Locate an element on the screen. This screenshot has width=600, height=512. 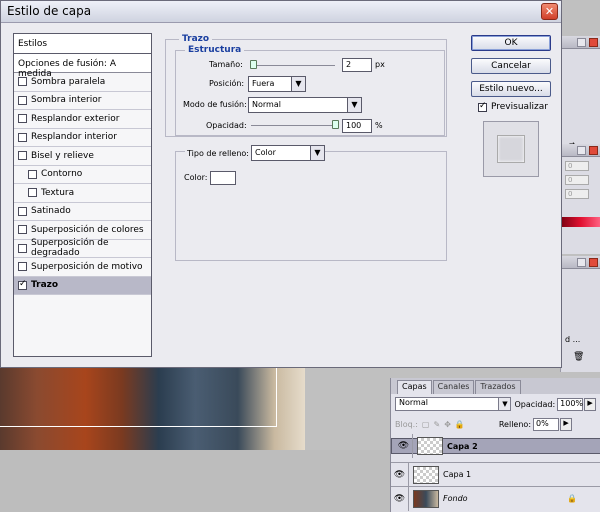
lock-move-icon: ✥ is located at coordinates (447, 424).